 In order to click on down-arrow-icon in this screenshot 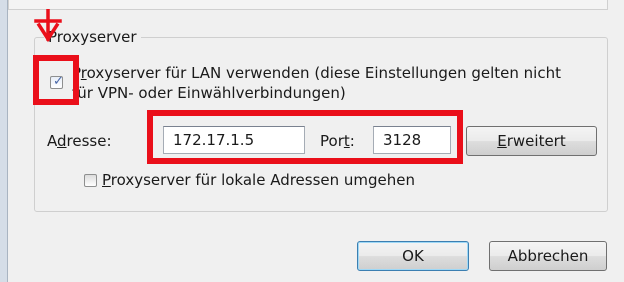, I will do `click(48, 26)`.